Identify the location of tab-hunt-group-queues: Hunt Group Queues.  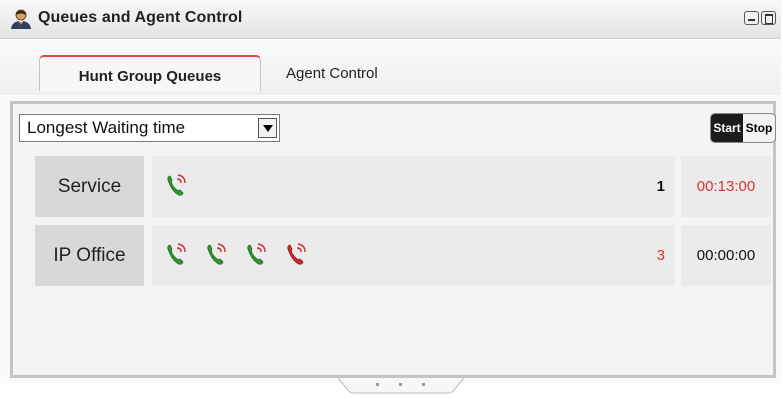
(150, 73).